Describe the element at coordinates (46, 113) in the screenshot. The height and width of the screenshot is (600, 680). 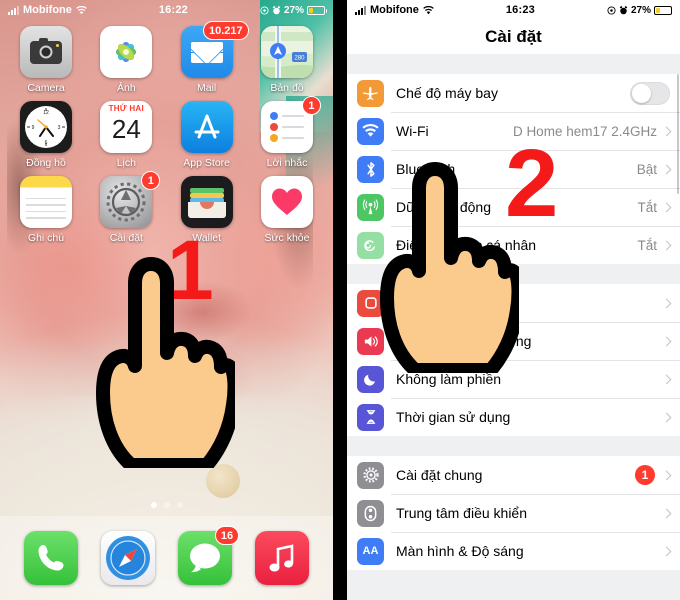
I see `svg-text: 12` at that location.